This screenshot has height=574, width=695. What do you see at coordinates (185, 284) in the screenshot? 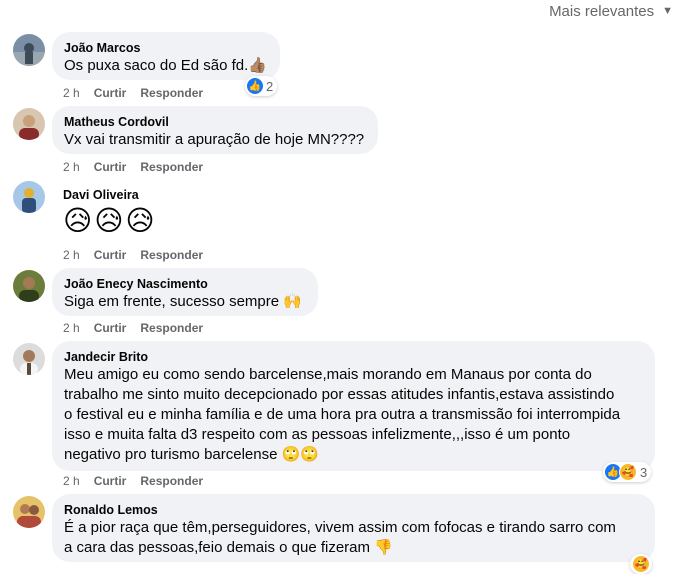
I see `comment-author: João Enecy Nascimento` at bounding box center [185, 284].